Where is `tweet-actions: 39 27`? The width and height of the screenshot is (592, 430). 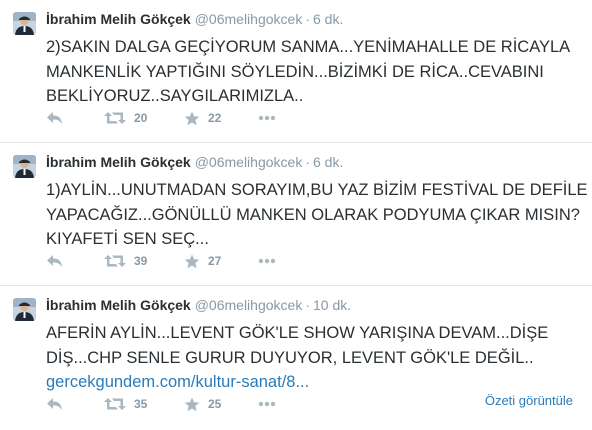 tweet-actions: 39 27 is located at coordinates (176, 261).